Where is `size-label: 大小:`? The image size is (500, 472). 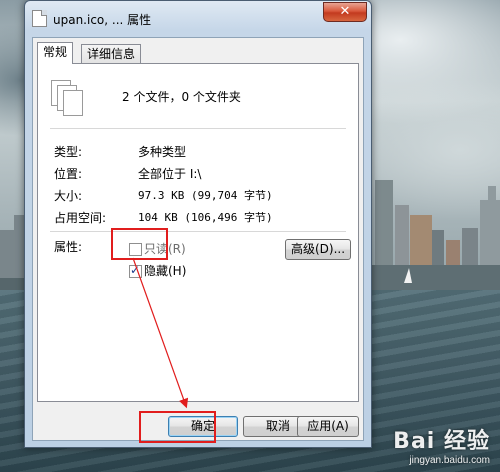
size-label: 大小: is located at coordinates (68, 196).